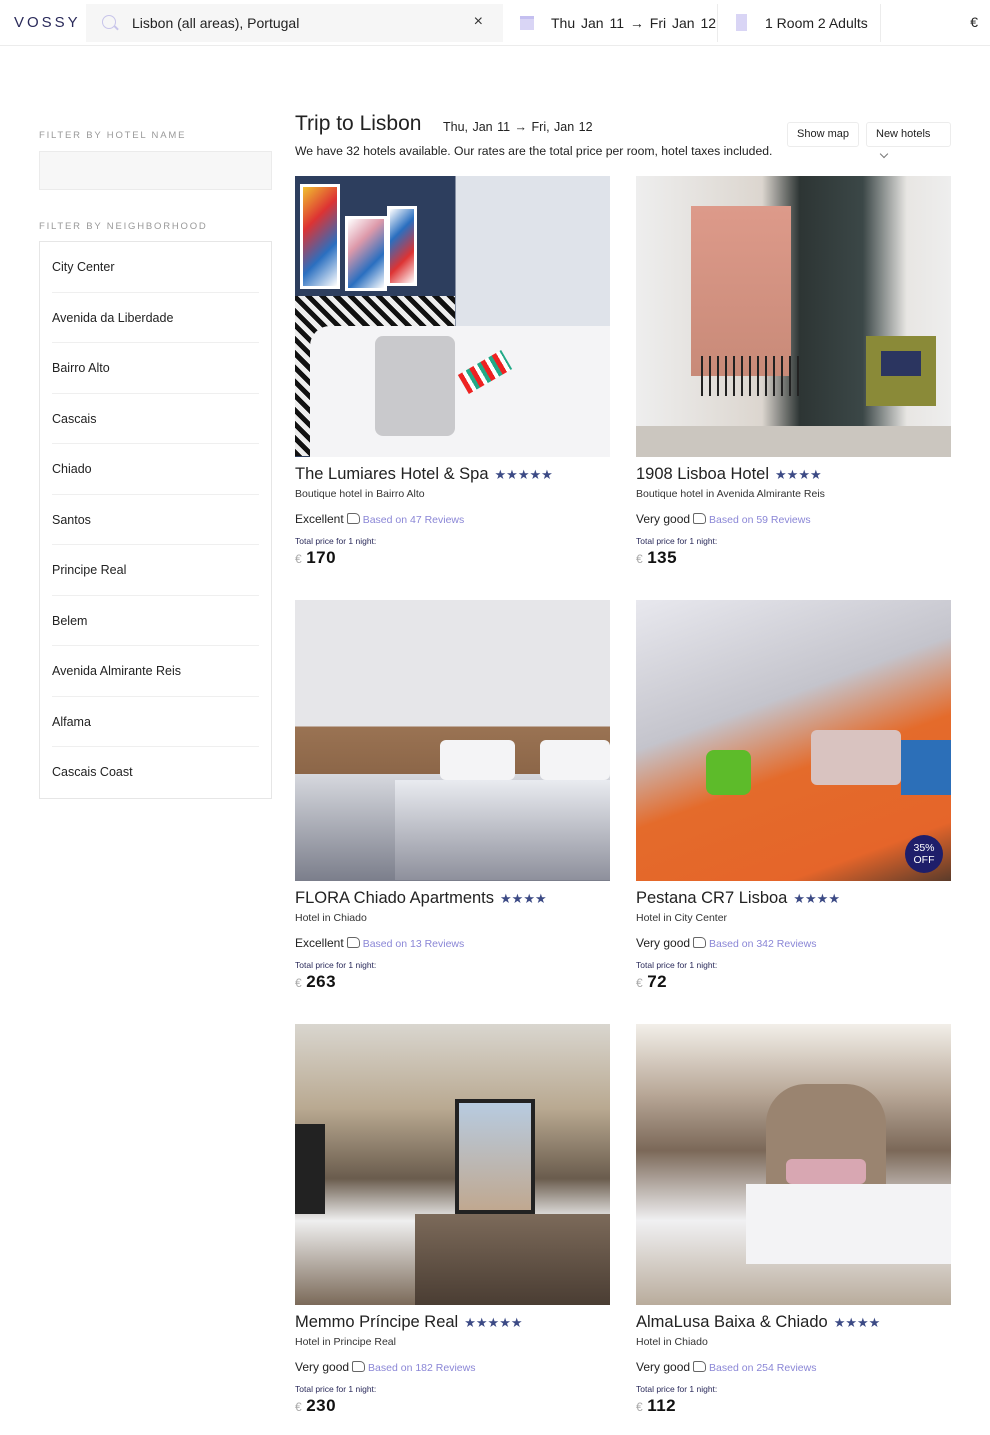 The width and height of the screenshot is (990, 1435). I want to click on neighborhood-item: Cascais, so click(155, 419).